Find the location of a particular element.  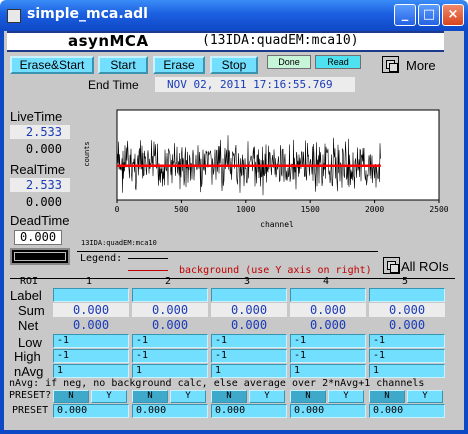

x-tick-label: 0 is located at coordinates (117, 209).